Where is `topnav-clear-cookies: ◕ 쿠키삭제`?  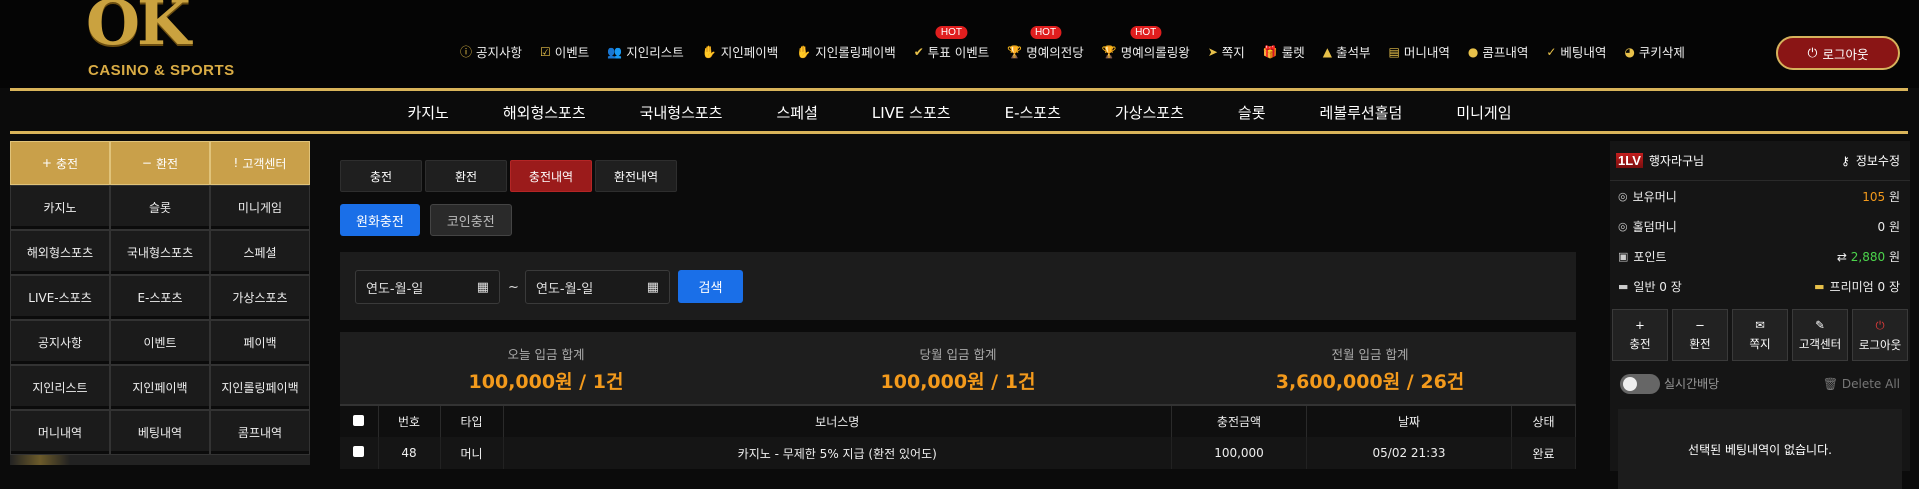 topnav-clear-cookies: ◕ 쿠키삭제 is located at coordinates (1654, 51).